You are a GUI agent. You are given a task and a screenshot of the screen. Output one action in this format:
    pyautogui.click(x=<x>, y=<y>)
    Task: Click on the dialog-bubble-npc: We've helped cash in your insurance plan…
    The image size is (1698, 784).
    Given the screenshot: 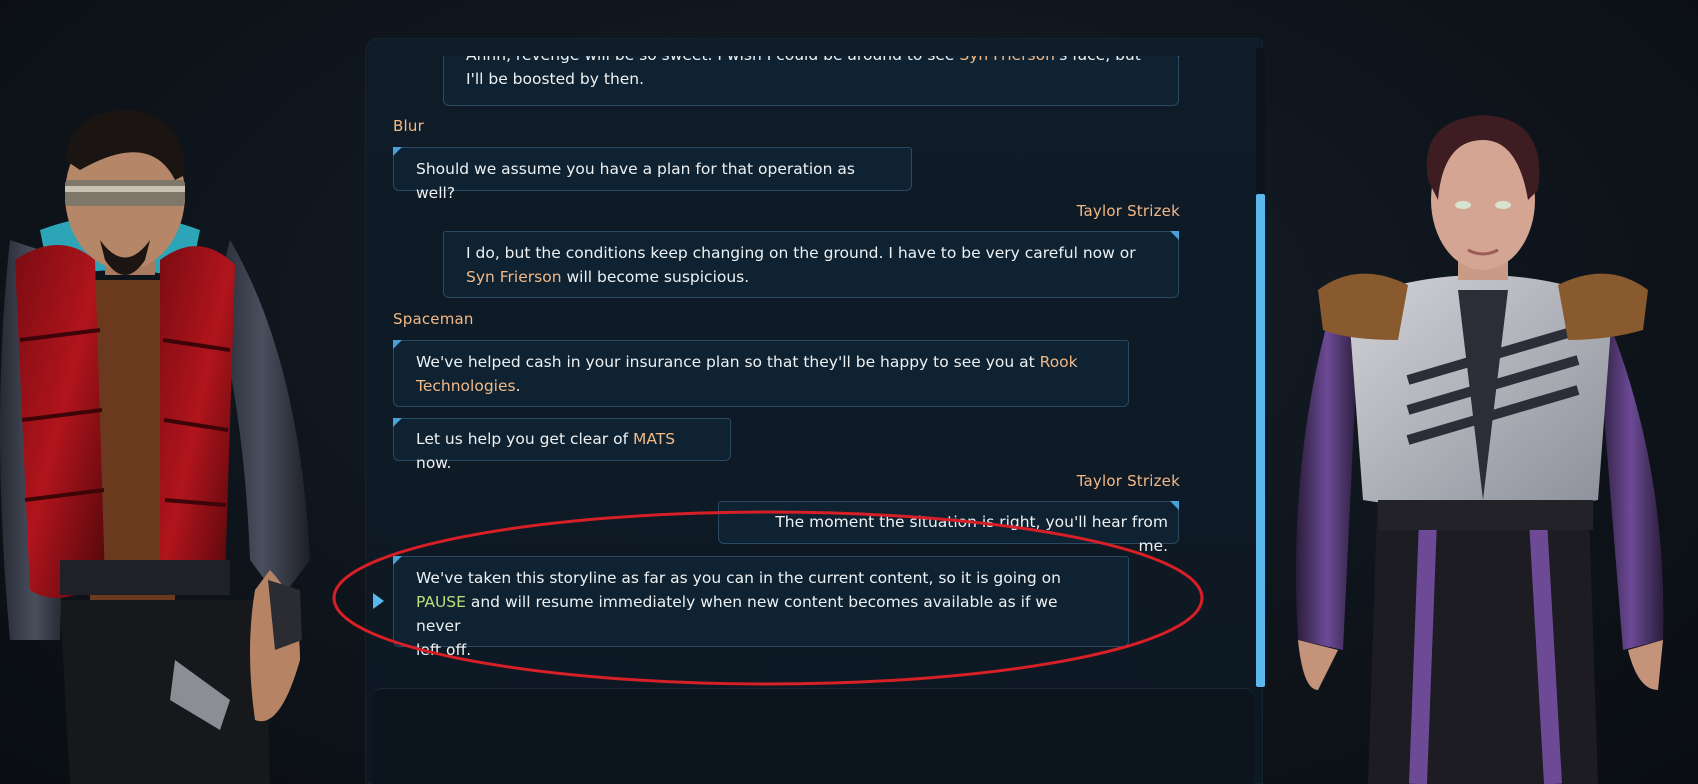 What is the action you would take?
    pyautogui.click(x=761, y=373)
    